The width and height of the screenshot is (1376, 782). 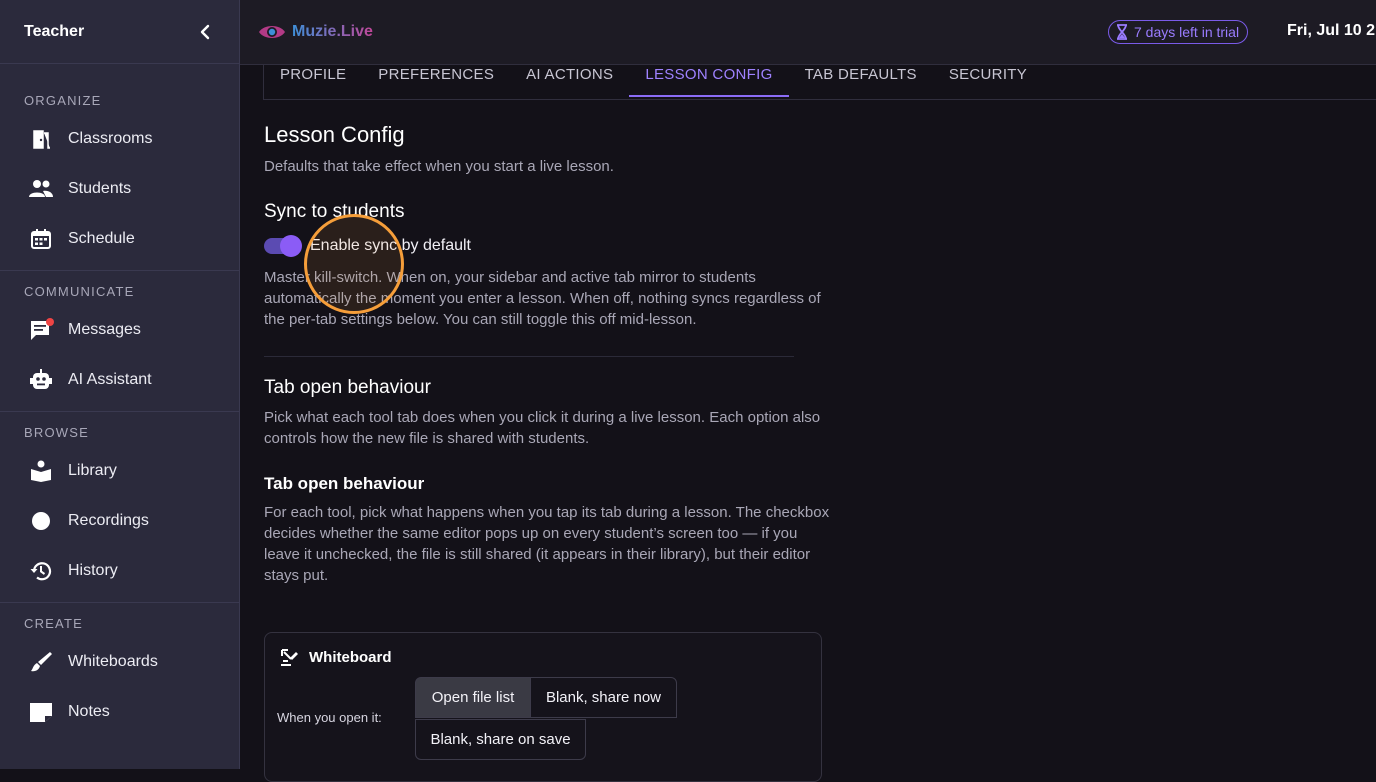 I want to click on calendar-icon, so click(x=41, y=239).